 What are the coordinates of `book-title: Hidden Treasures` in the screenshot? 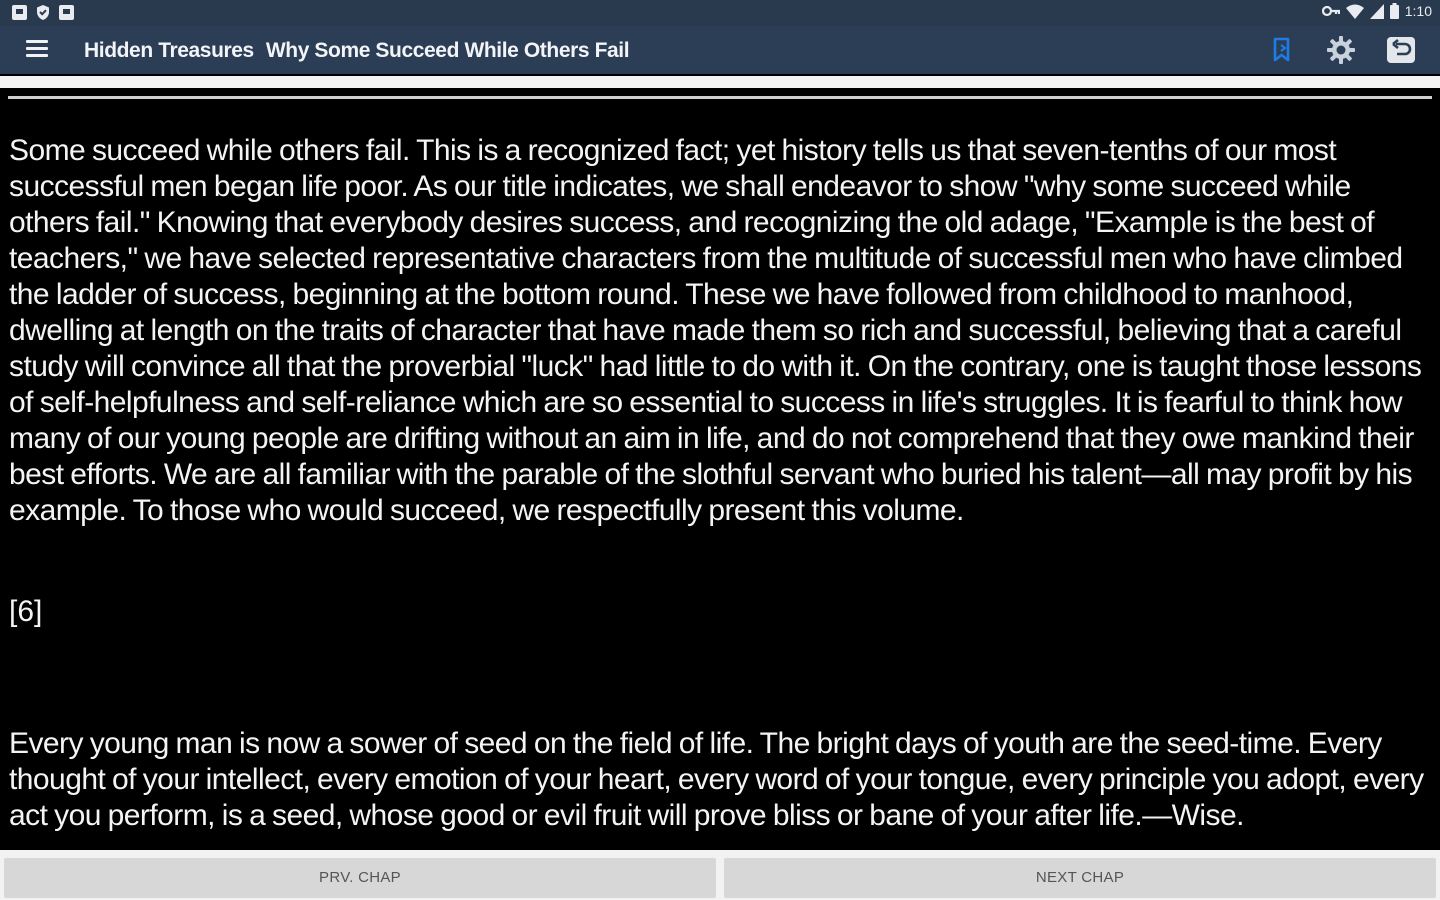 It's located at (169, 50).